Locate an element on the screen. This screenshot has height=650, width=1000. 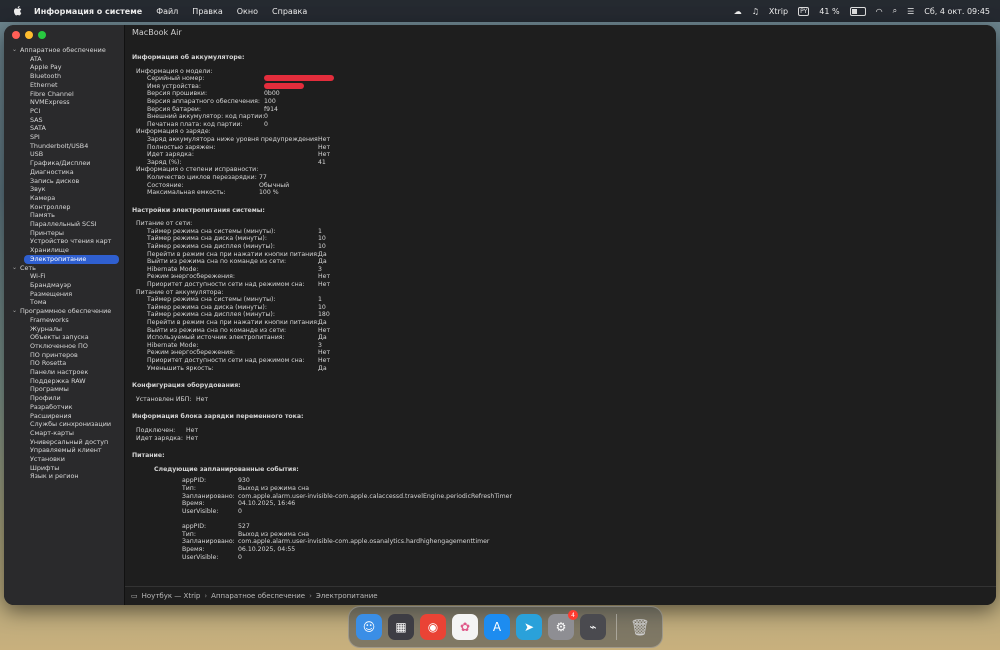
system-information-icon: ⌁ is located at coordinates (593, 627).